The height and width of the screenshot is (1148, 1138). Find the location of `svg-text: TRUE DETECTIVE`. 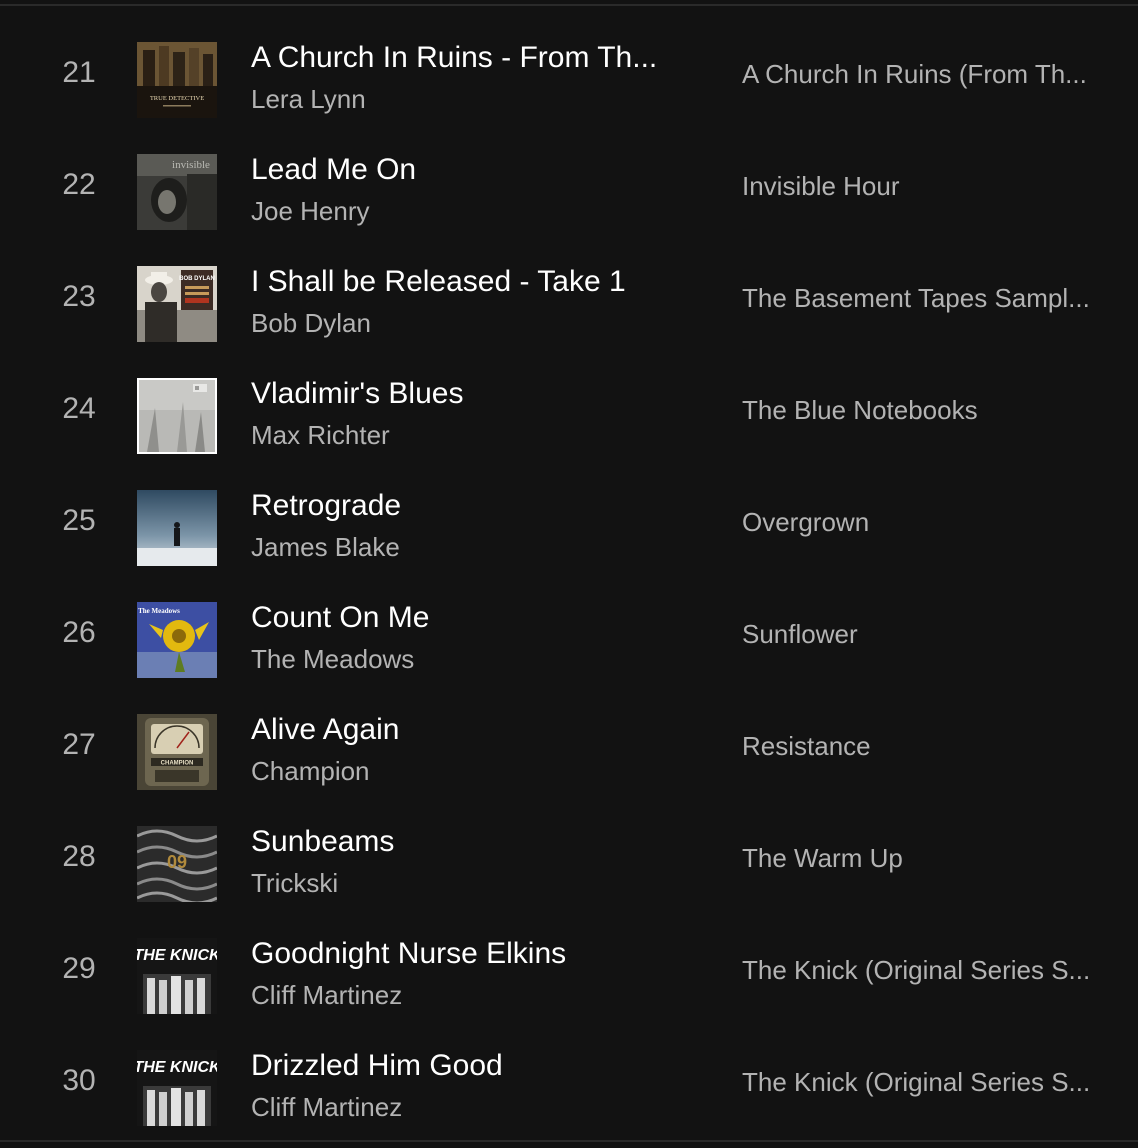

svg-text: TRUE DETECTIVE is located at coordinates (177, 98).